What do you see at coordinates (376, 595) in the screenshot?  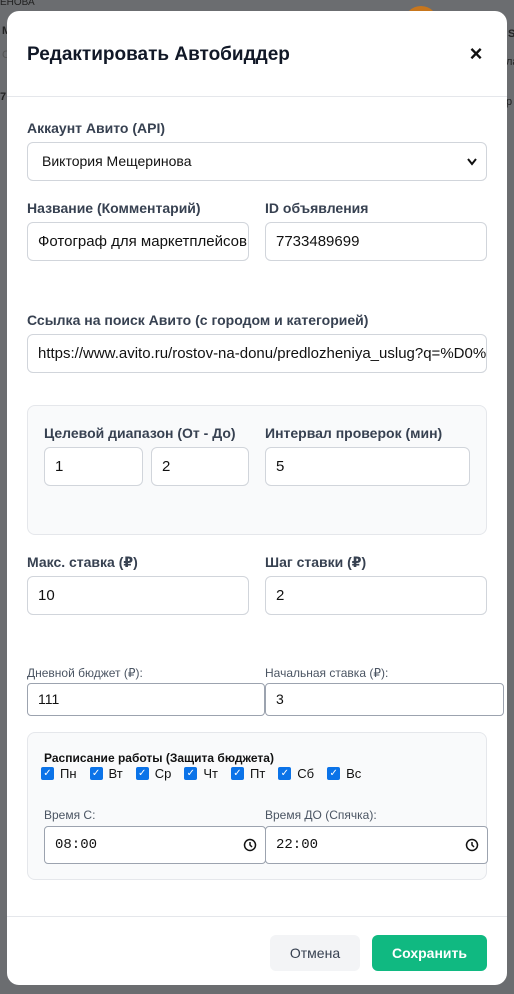 I see `bid-step-input: 2` at bounding box center [376, 595].